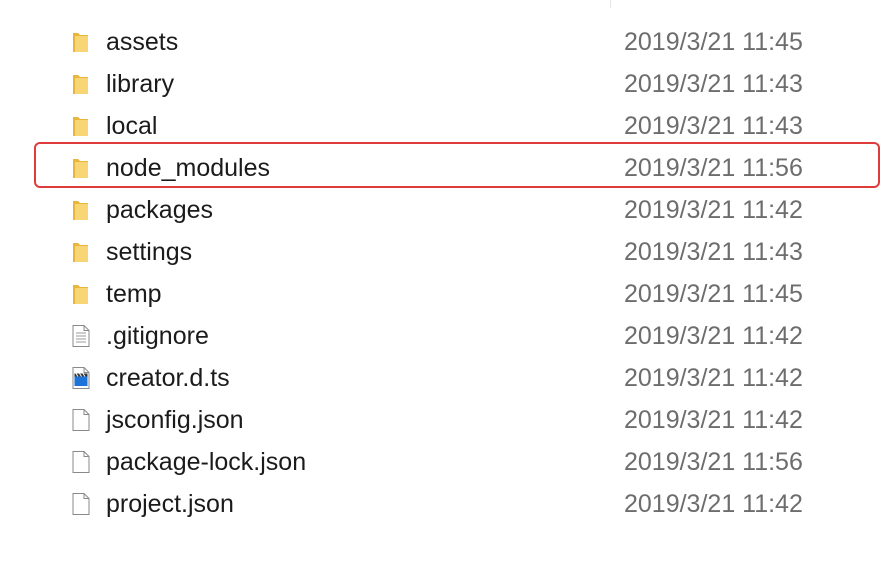 This screenshot has height=571, width=892. Describe the element at coordinates (445, 168) in the screenshot. I see `file-row-node-modules: node_modules 2019/3/21 11:56` at that location.